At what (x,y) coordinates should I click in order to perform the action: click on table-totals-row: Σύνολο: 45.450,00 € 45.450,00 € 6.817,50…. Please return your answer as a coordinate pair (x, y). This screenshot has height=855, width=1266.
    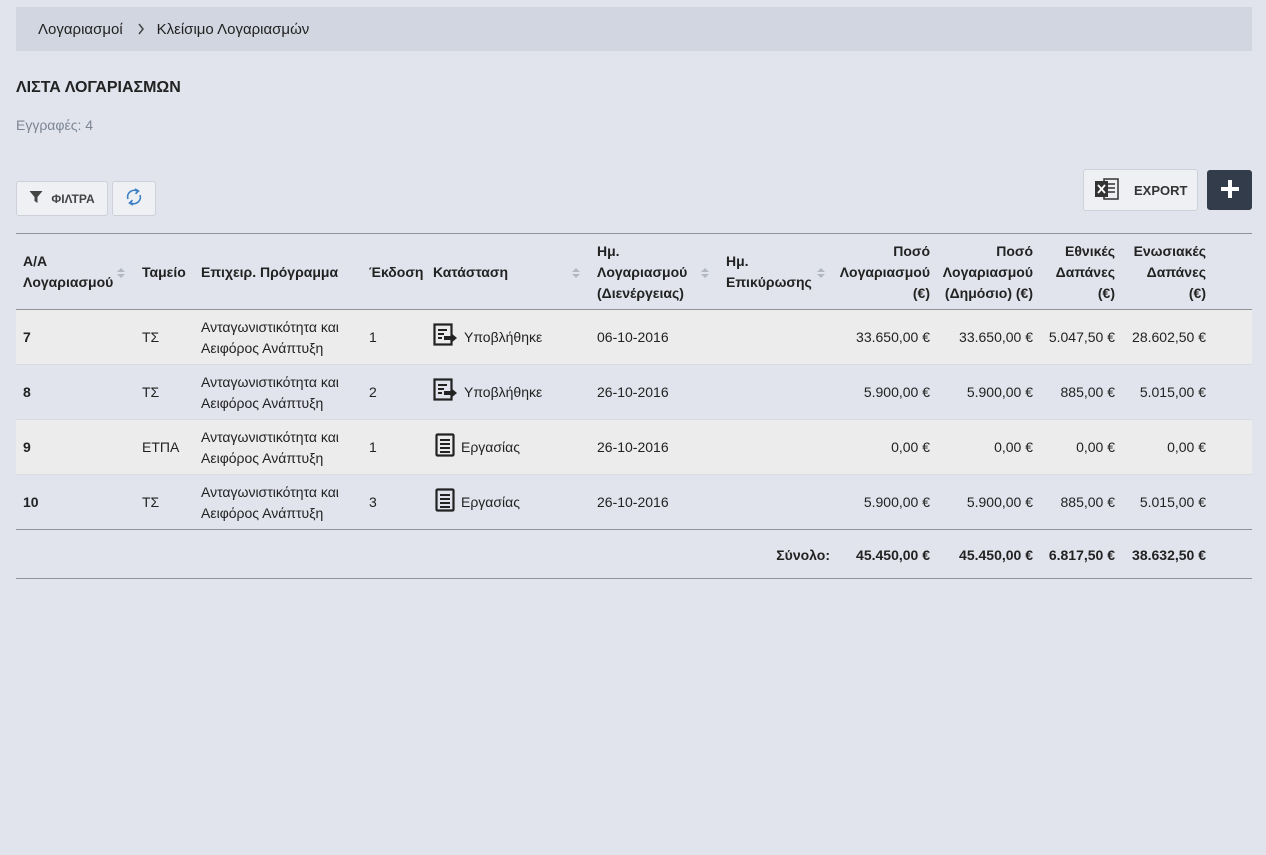
    Looking at the image, I should click on (634, 554).